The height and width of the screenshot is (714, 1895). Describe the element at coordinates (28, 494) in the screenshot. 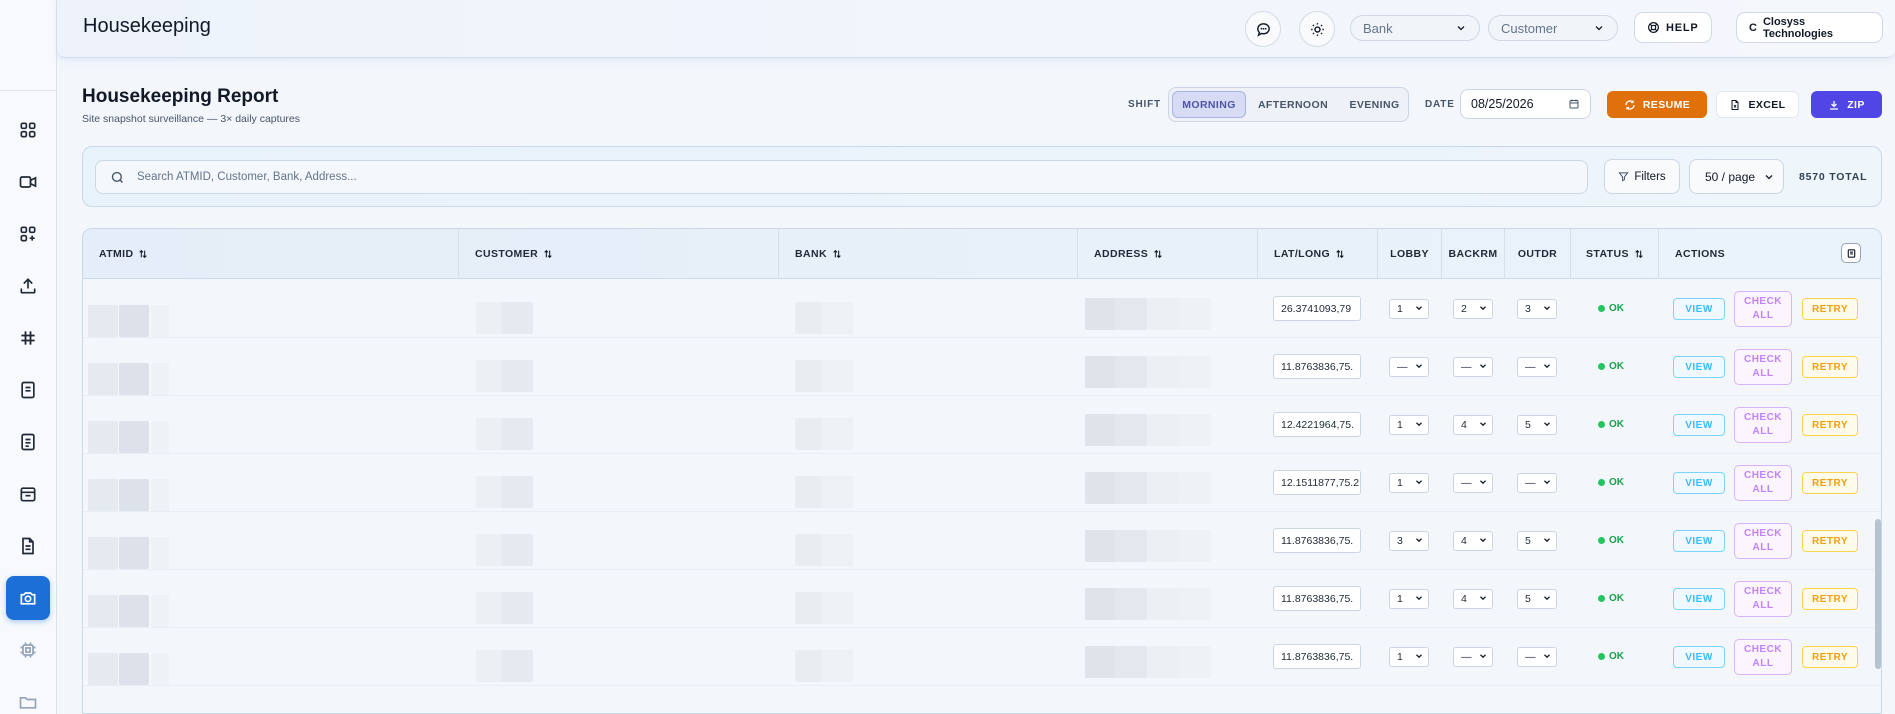

I see `calendar-icon` at that location.